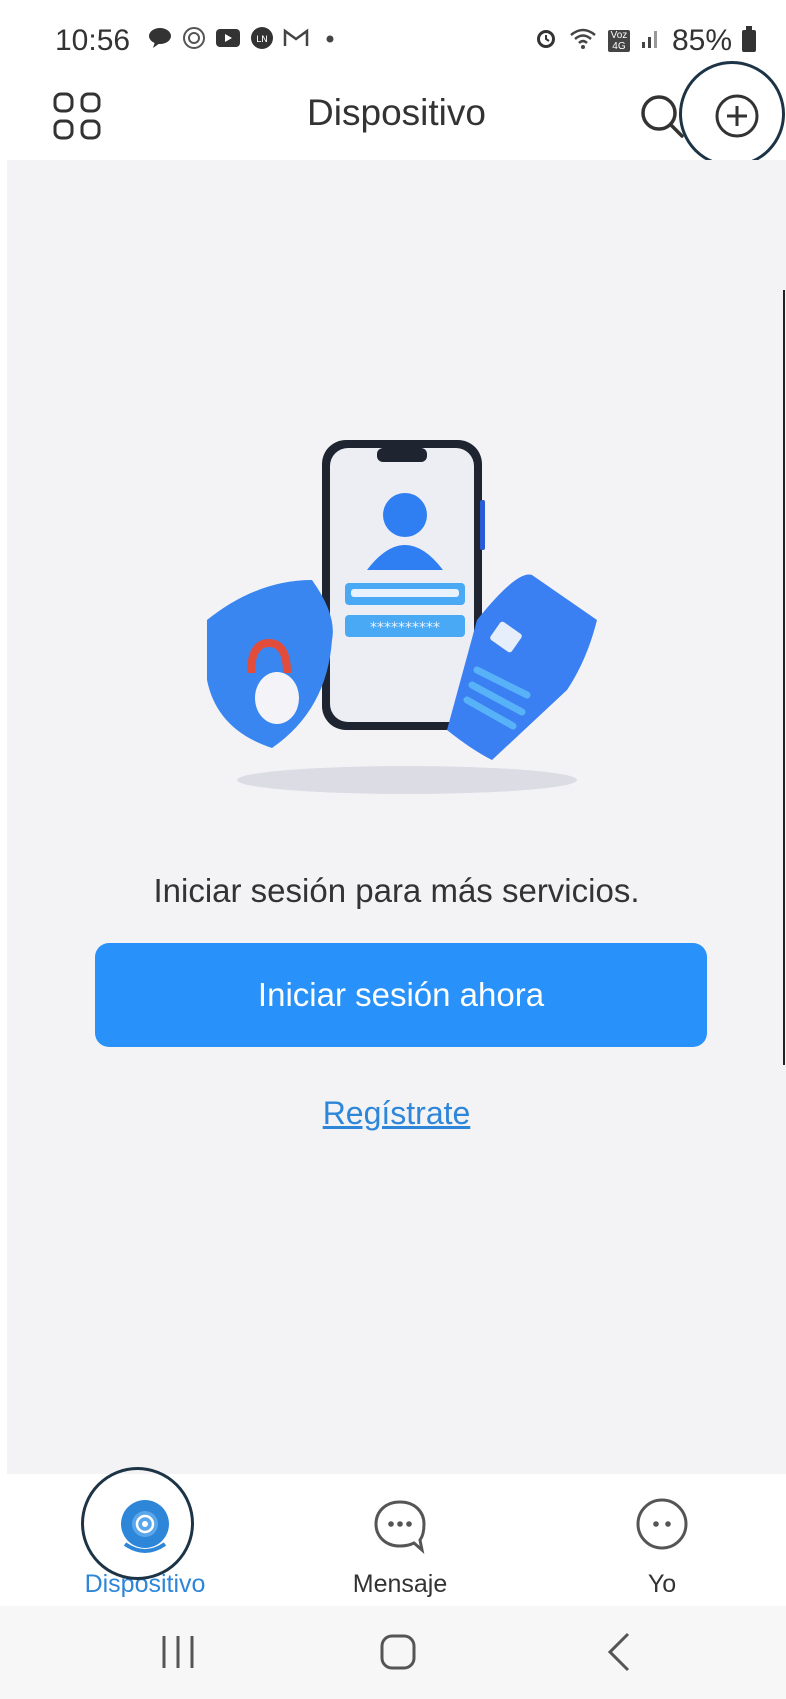 Image resolution: width=786 pixels, height=1699 pixels. What do you see at coordinates (651, 41) in the screenshot?
I see `signal-icon` at bounding box center [651, 41].